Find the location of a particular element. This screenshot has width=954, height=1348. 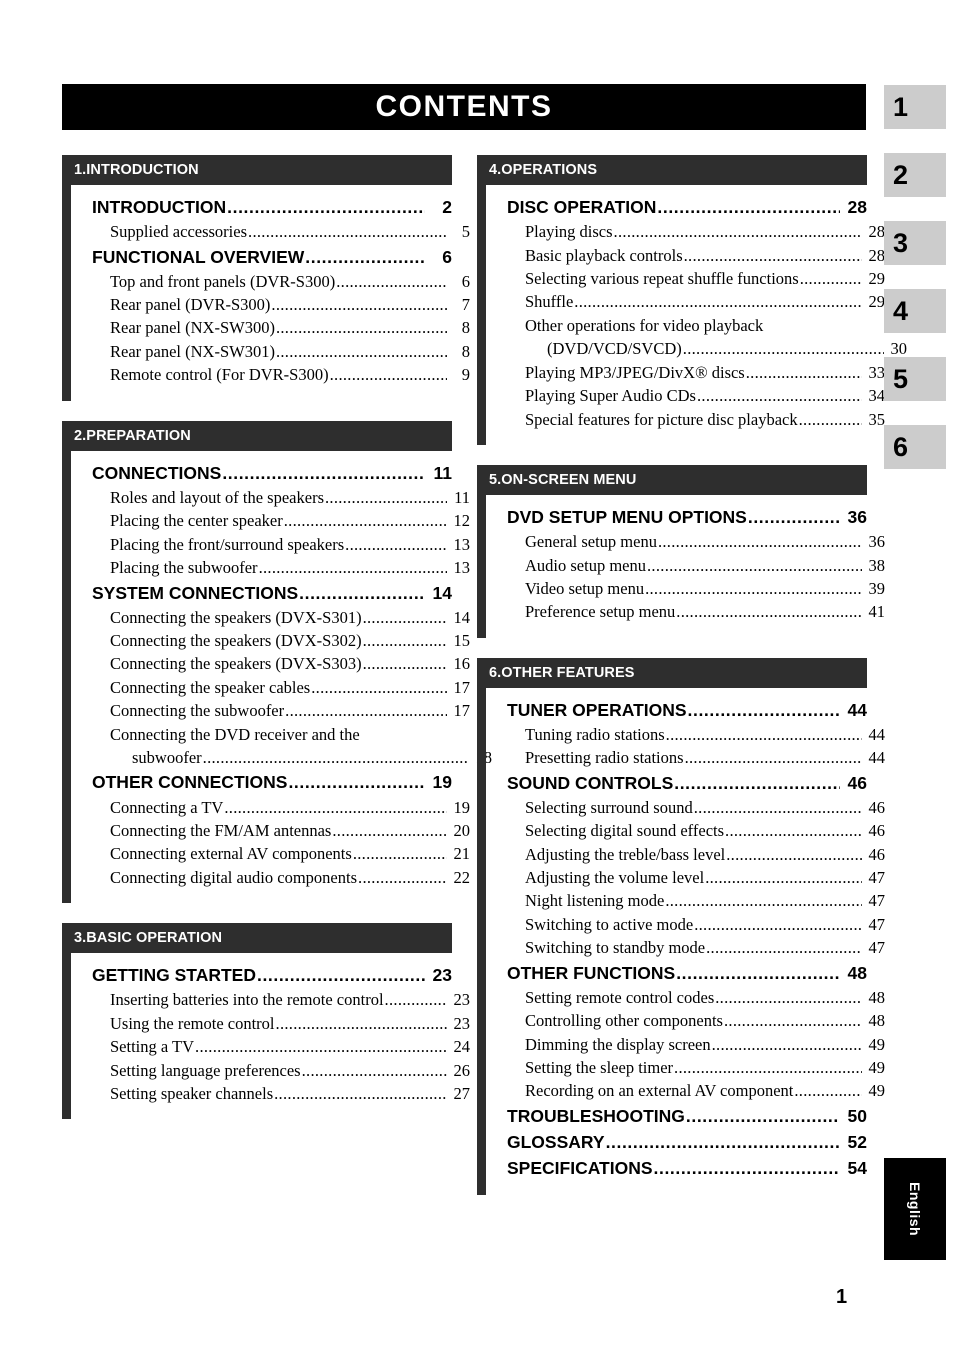

side-tab-1: 1 is located at coordinates (915, 107).